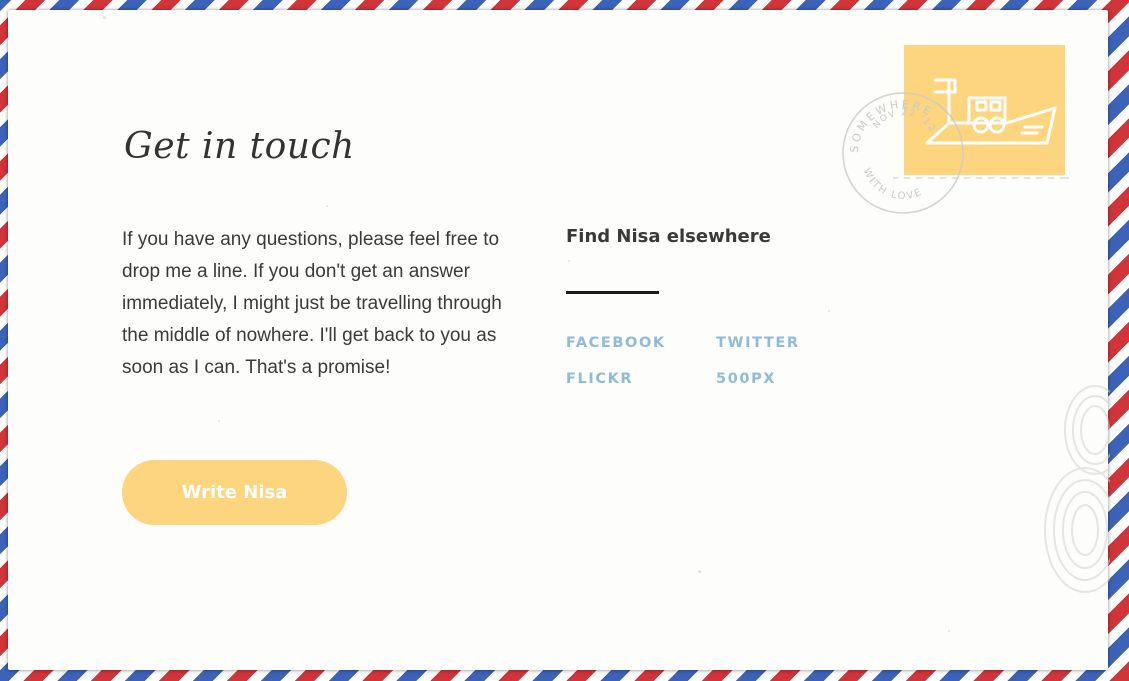 This screenshot has width=1129, height=681. What do you see at coordinates (791, 343) in the screenshot?
I see `twitter-link: TWITTER` at bounding box center [791, 343].